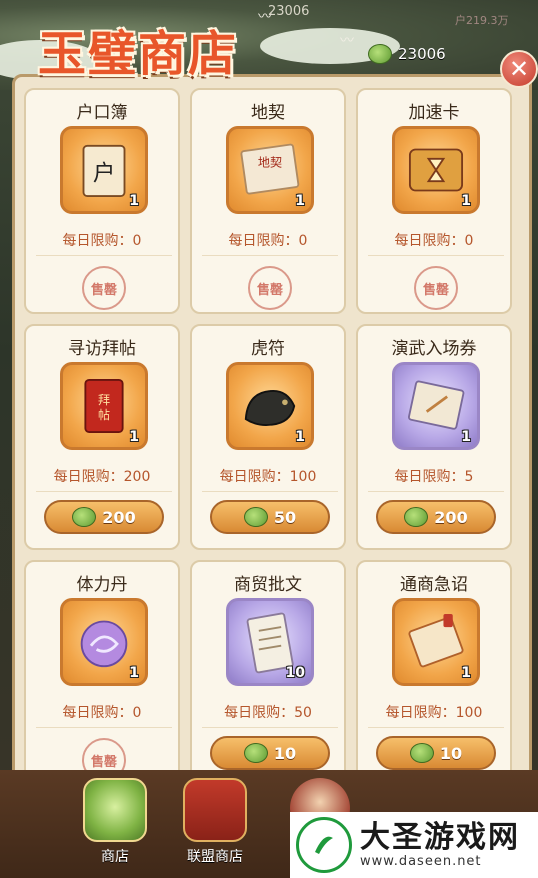 The height and width of the screenshot is (878, 538). I want to click on item-name: 体力丹, so click(102, 585).